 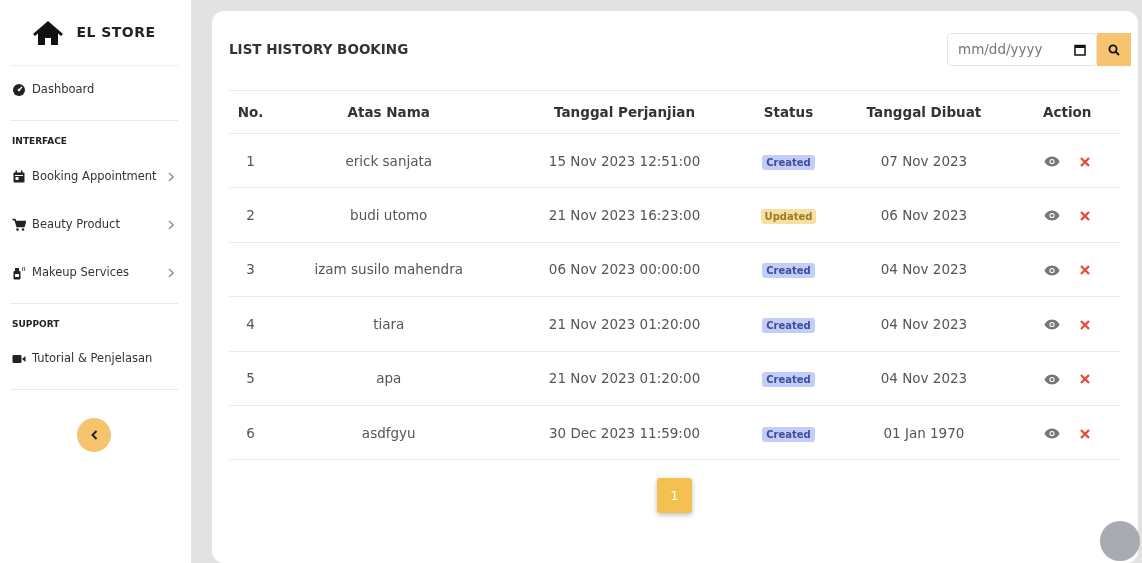 I want to click on sidebar-toggle-button, so click(x=94, y=435).